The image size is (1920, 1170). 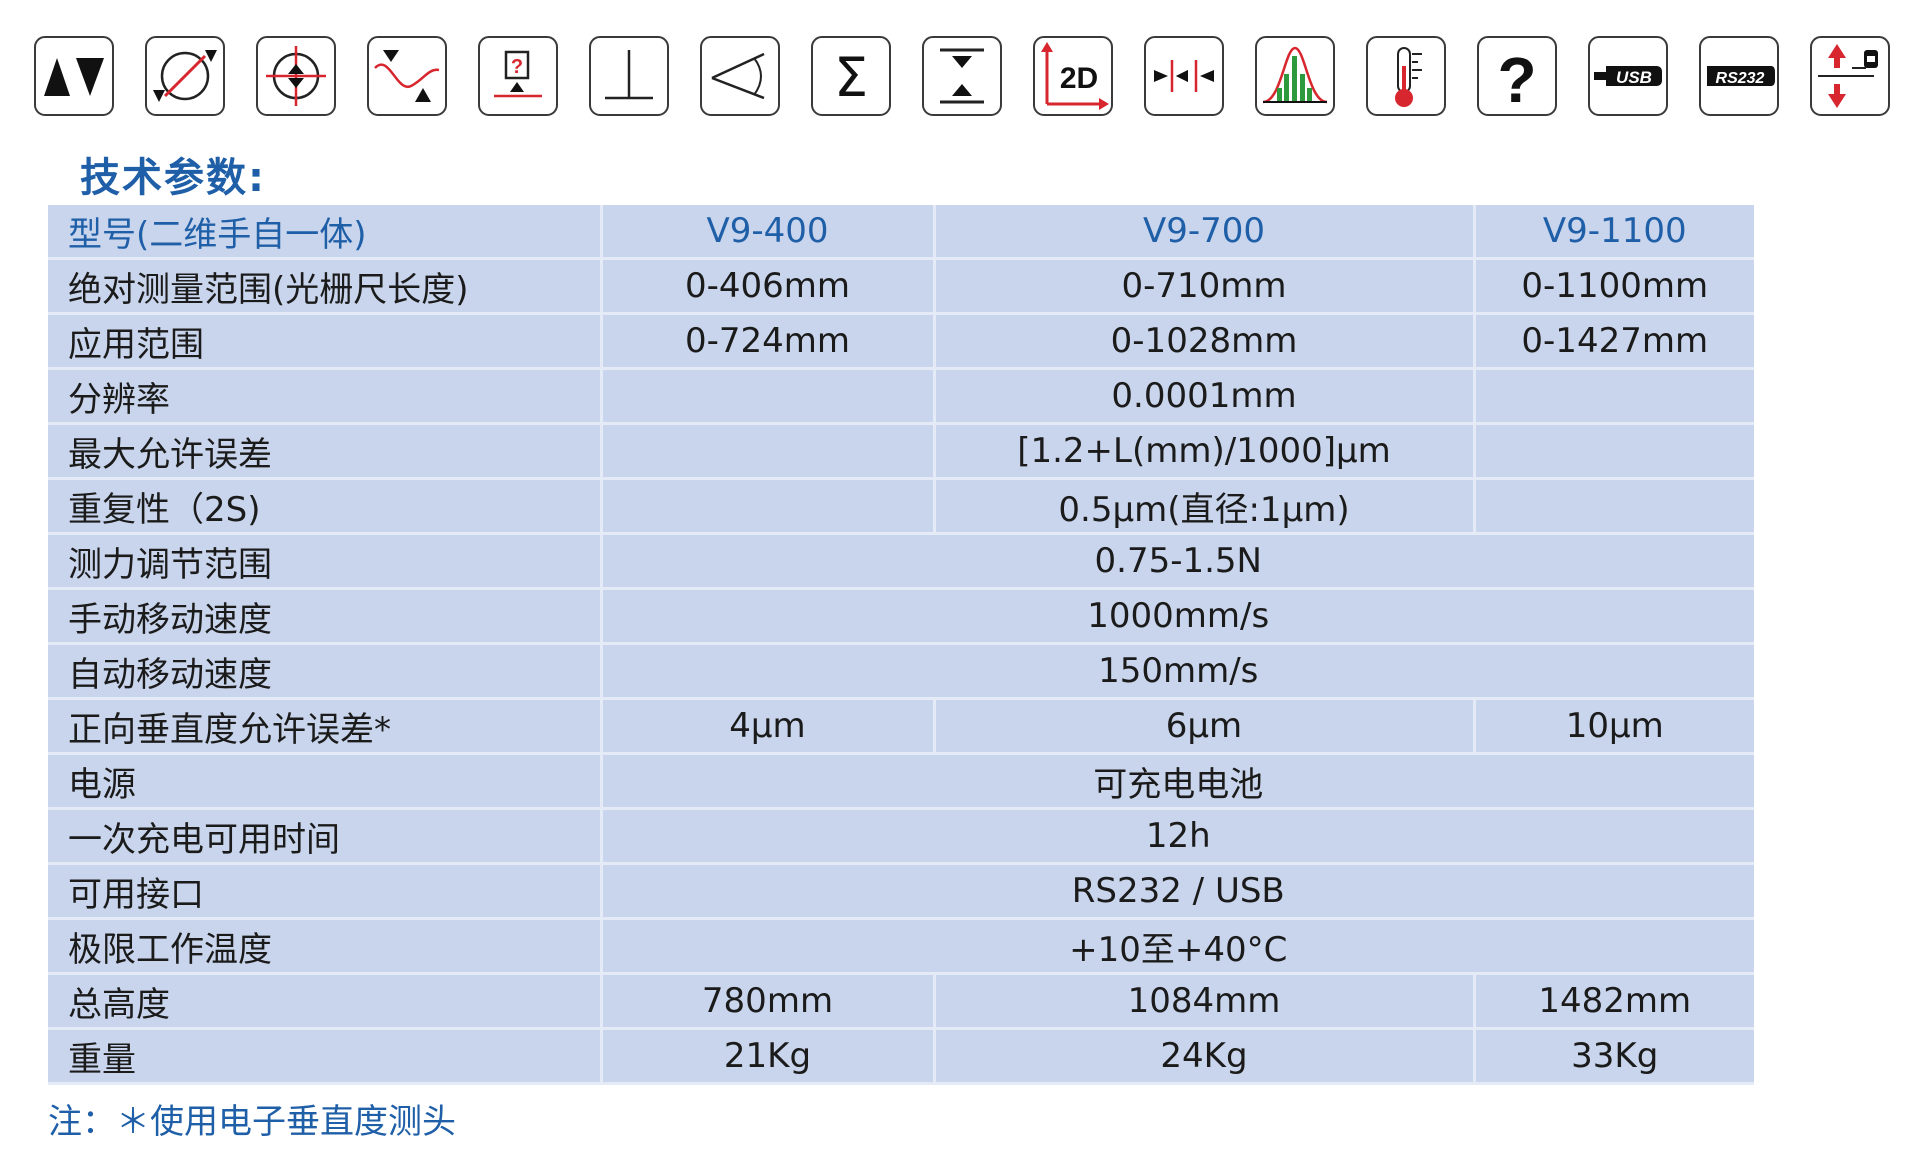 What do you see at coordinates (1850, 76) in the screenshot?
I see `probe-direction-icon` at bounding box center [1850, 76].